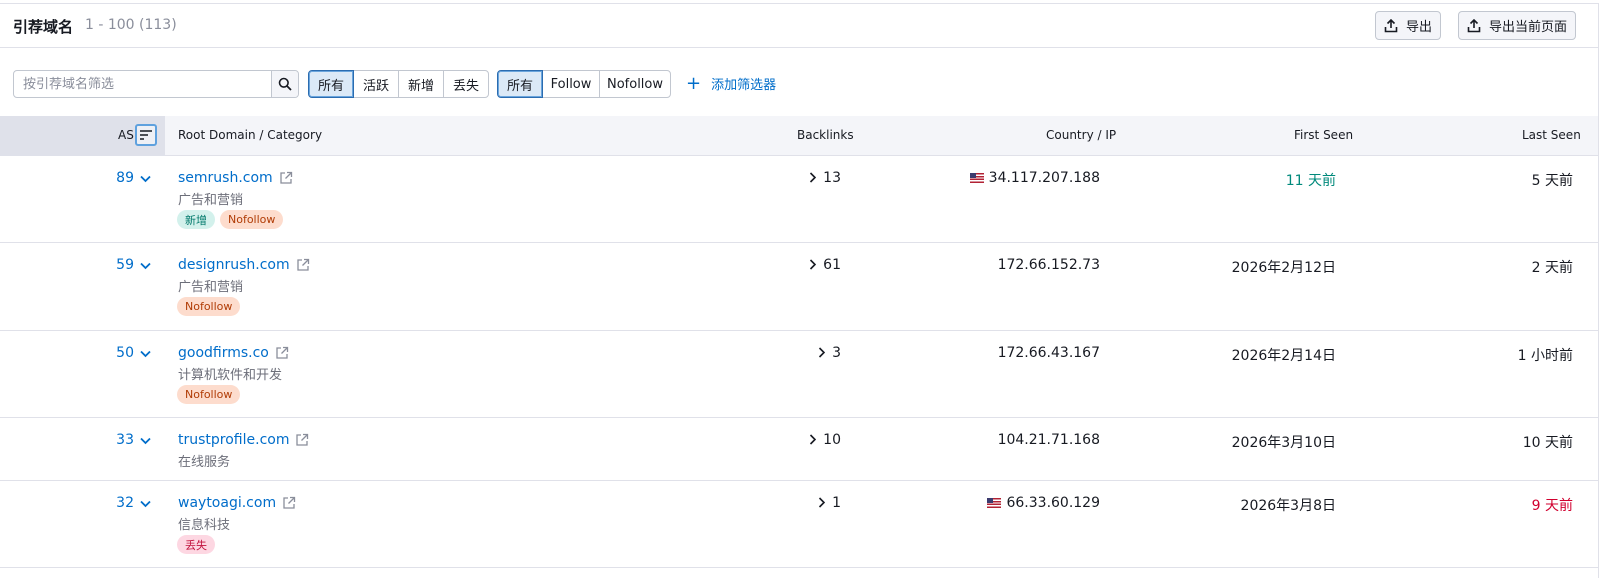  I want to click on last-seen: 1 小时前, so click(1545, 356).